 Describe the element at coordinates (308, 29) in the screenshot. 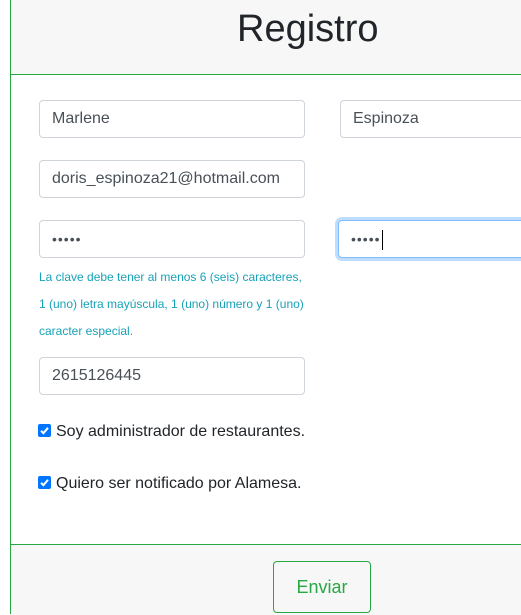

I see `page-title: Registro` at that location.